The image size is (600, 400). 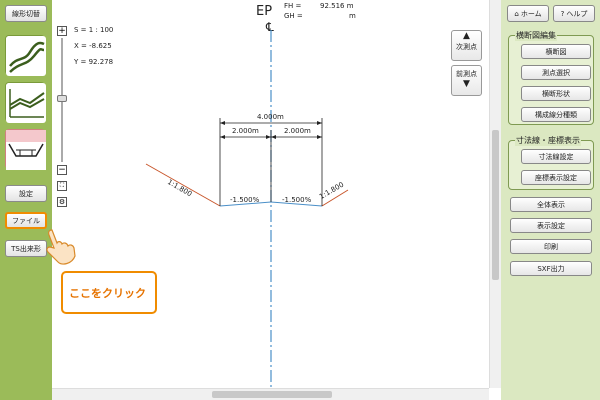 What do you see at coordinates (297, 200) in the screenshot?
I see `slope-right-label: -1.500%` at bounding box center [297, 200].